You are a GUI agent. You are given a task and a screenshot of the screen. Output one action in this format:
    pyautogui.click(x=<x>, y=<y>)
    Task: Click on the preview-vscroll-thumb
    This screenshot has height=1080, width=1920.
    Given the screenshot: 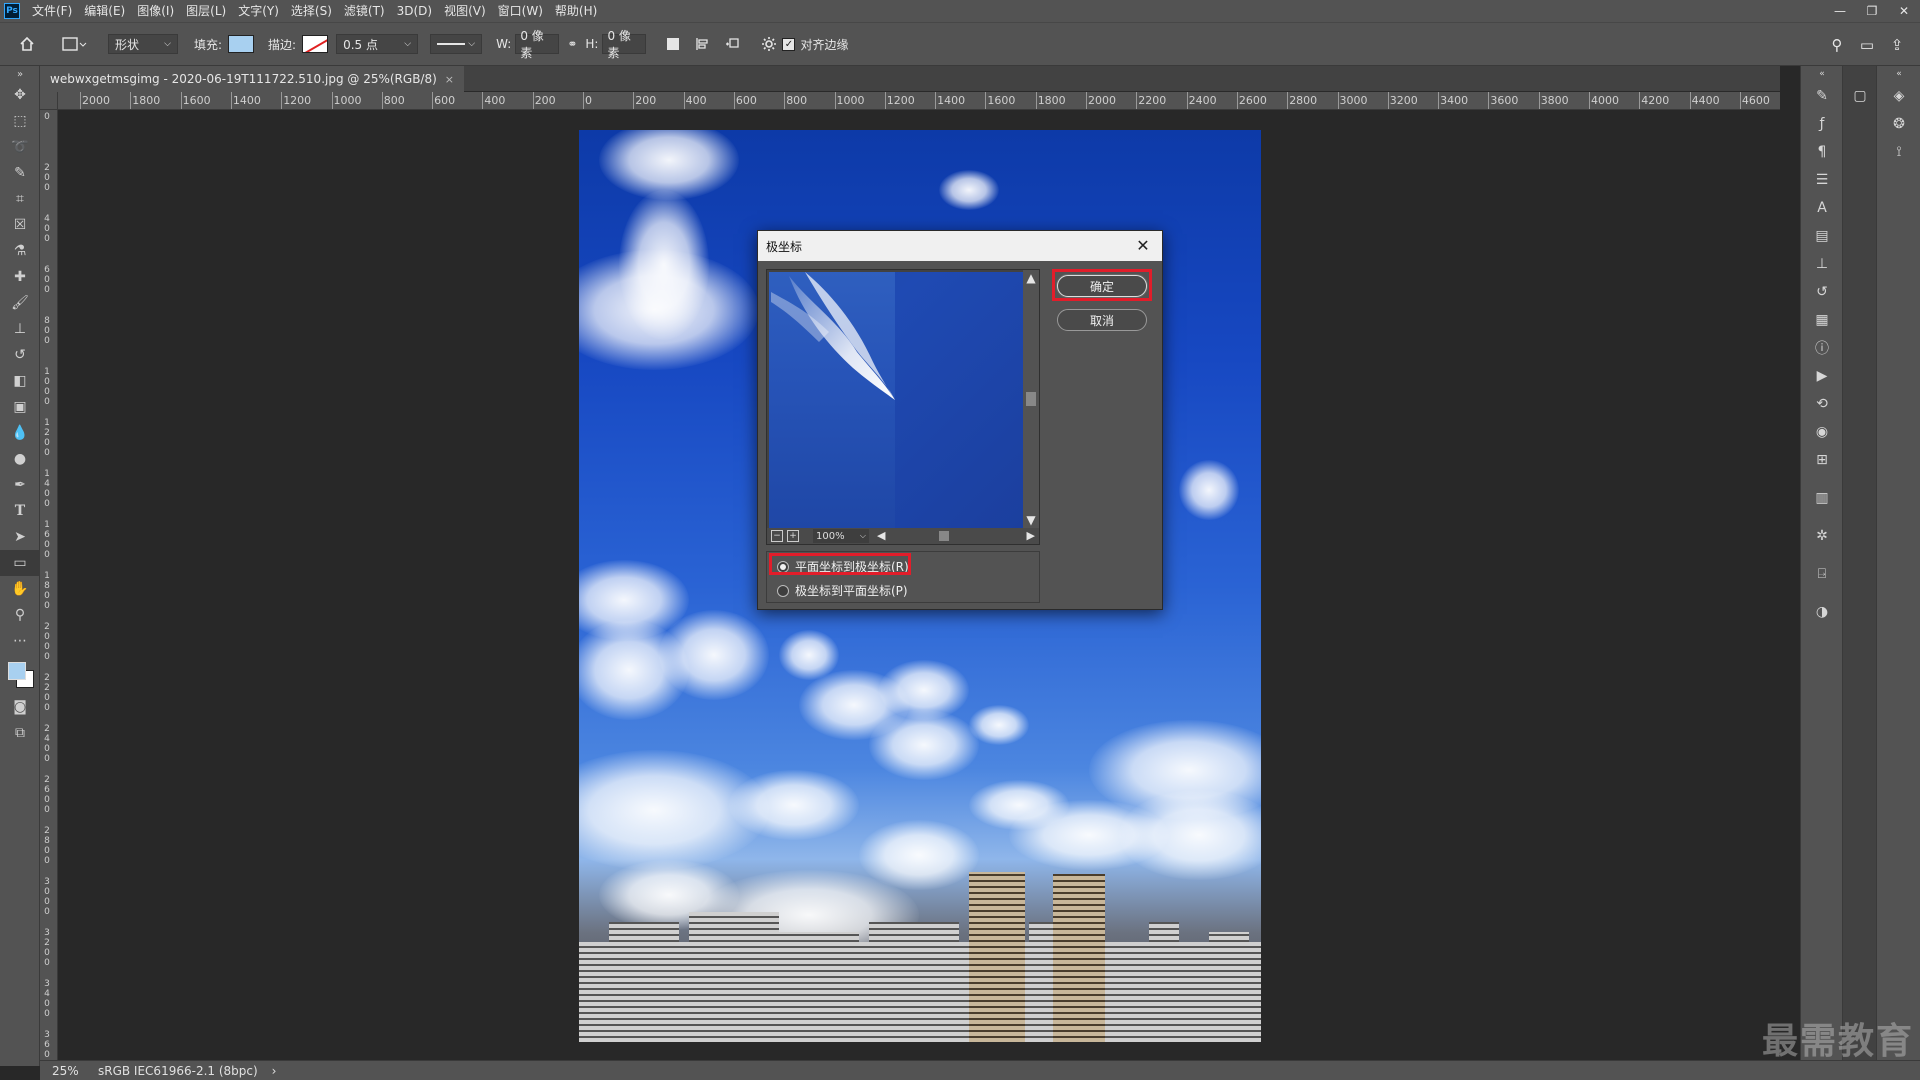 What is the action you would take?
    pyautogui.click(x=1031, y=399)
    